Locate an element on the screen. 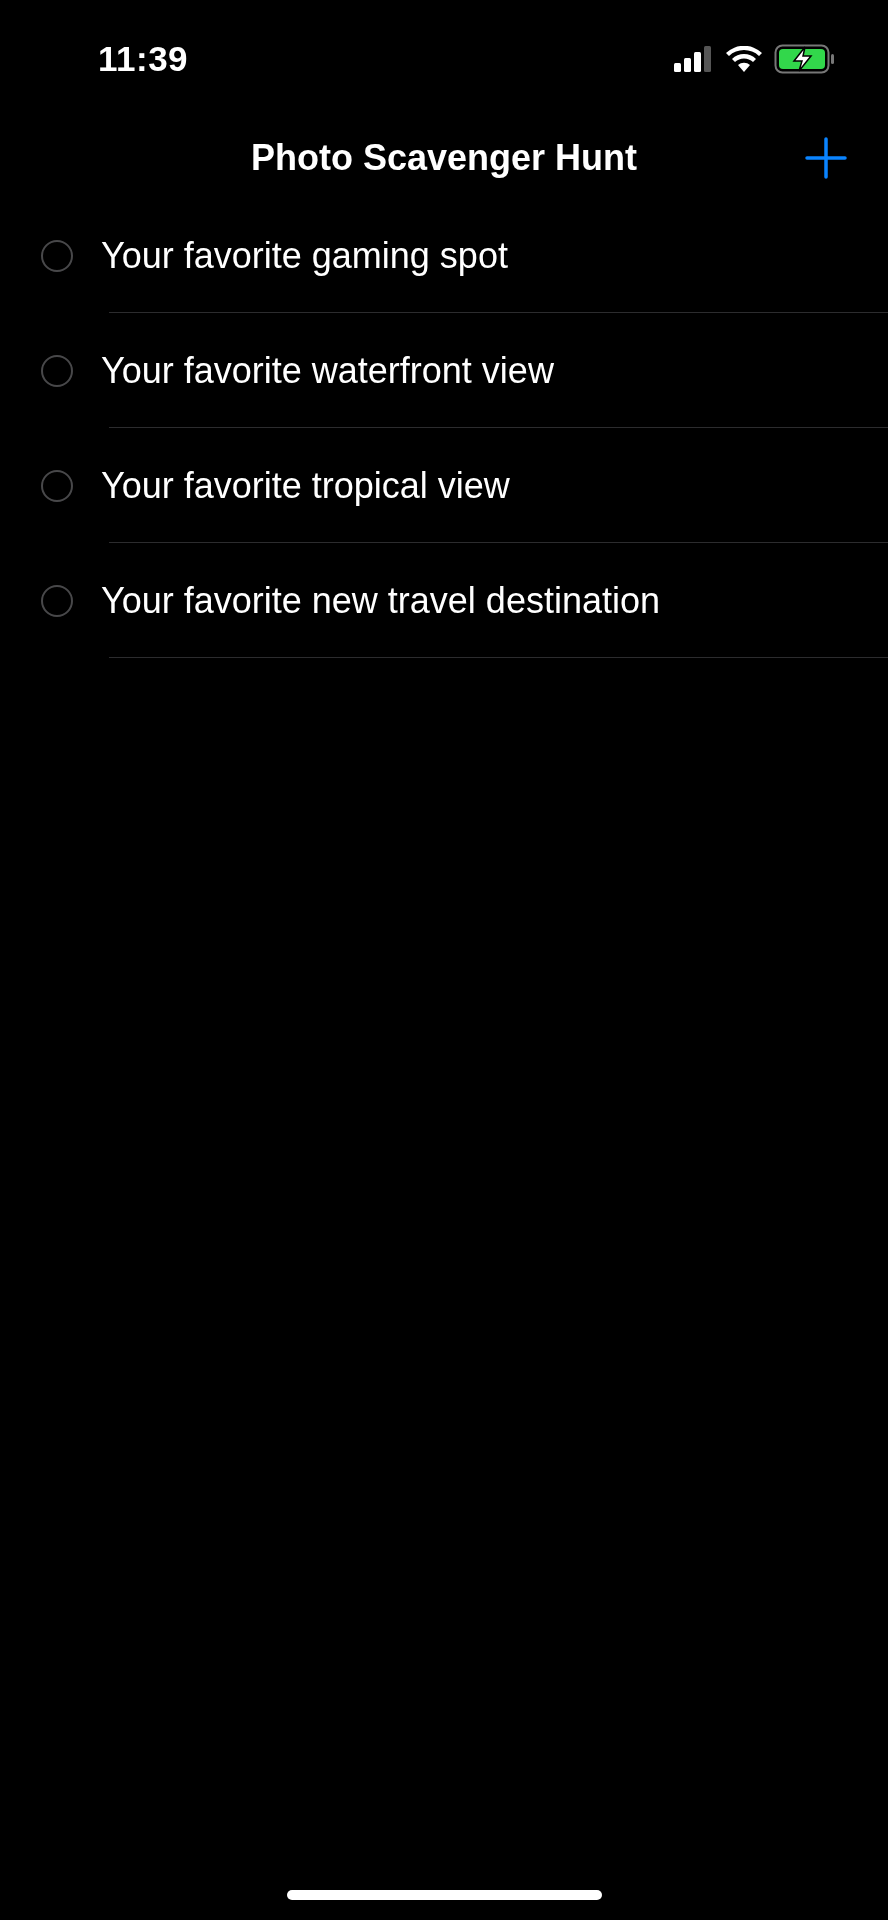 The image size is (888, 1920). signal-icon is located at coordinates (694, 59).